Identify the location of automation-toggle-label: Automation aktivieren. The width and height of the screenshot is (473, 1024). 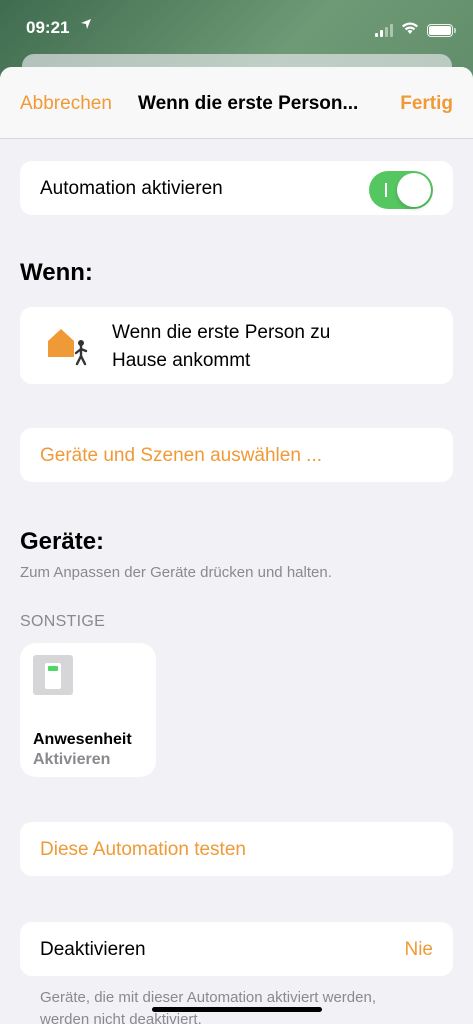
(131, 188).